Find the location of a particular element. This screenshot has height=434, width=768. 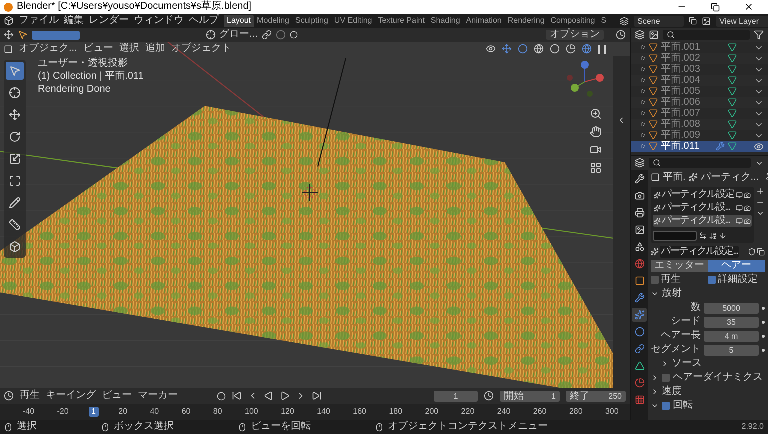

workspace-tab: Rendering is located at coordinates (526, 21).